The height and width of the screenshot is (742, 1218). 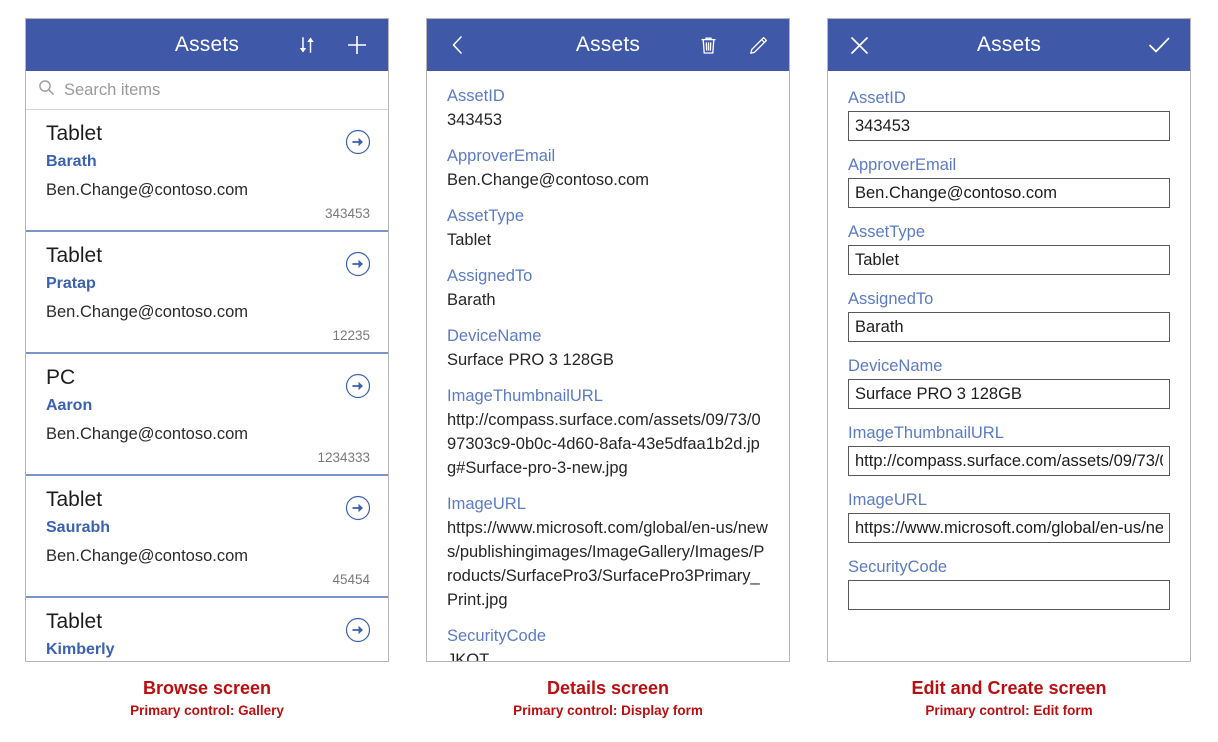 I want to click on row-subtitle: Pratap, so click(x=71, y=283).